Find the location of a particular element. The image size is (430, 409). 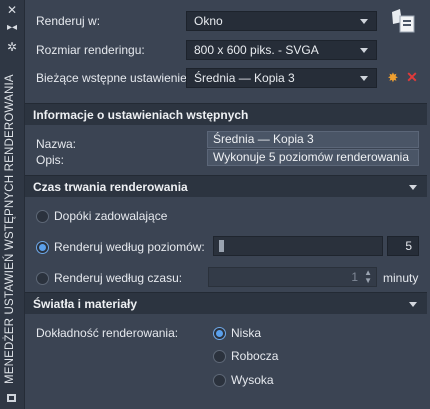

by-time-label: Renderuj według czasu: is located at coordinates (118, 278).